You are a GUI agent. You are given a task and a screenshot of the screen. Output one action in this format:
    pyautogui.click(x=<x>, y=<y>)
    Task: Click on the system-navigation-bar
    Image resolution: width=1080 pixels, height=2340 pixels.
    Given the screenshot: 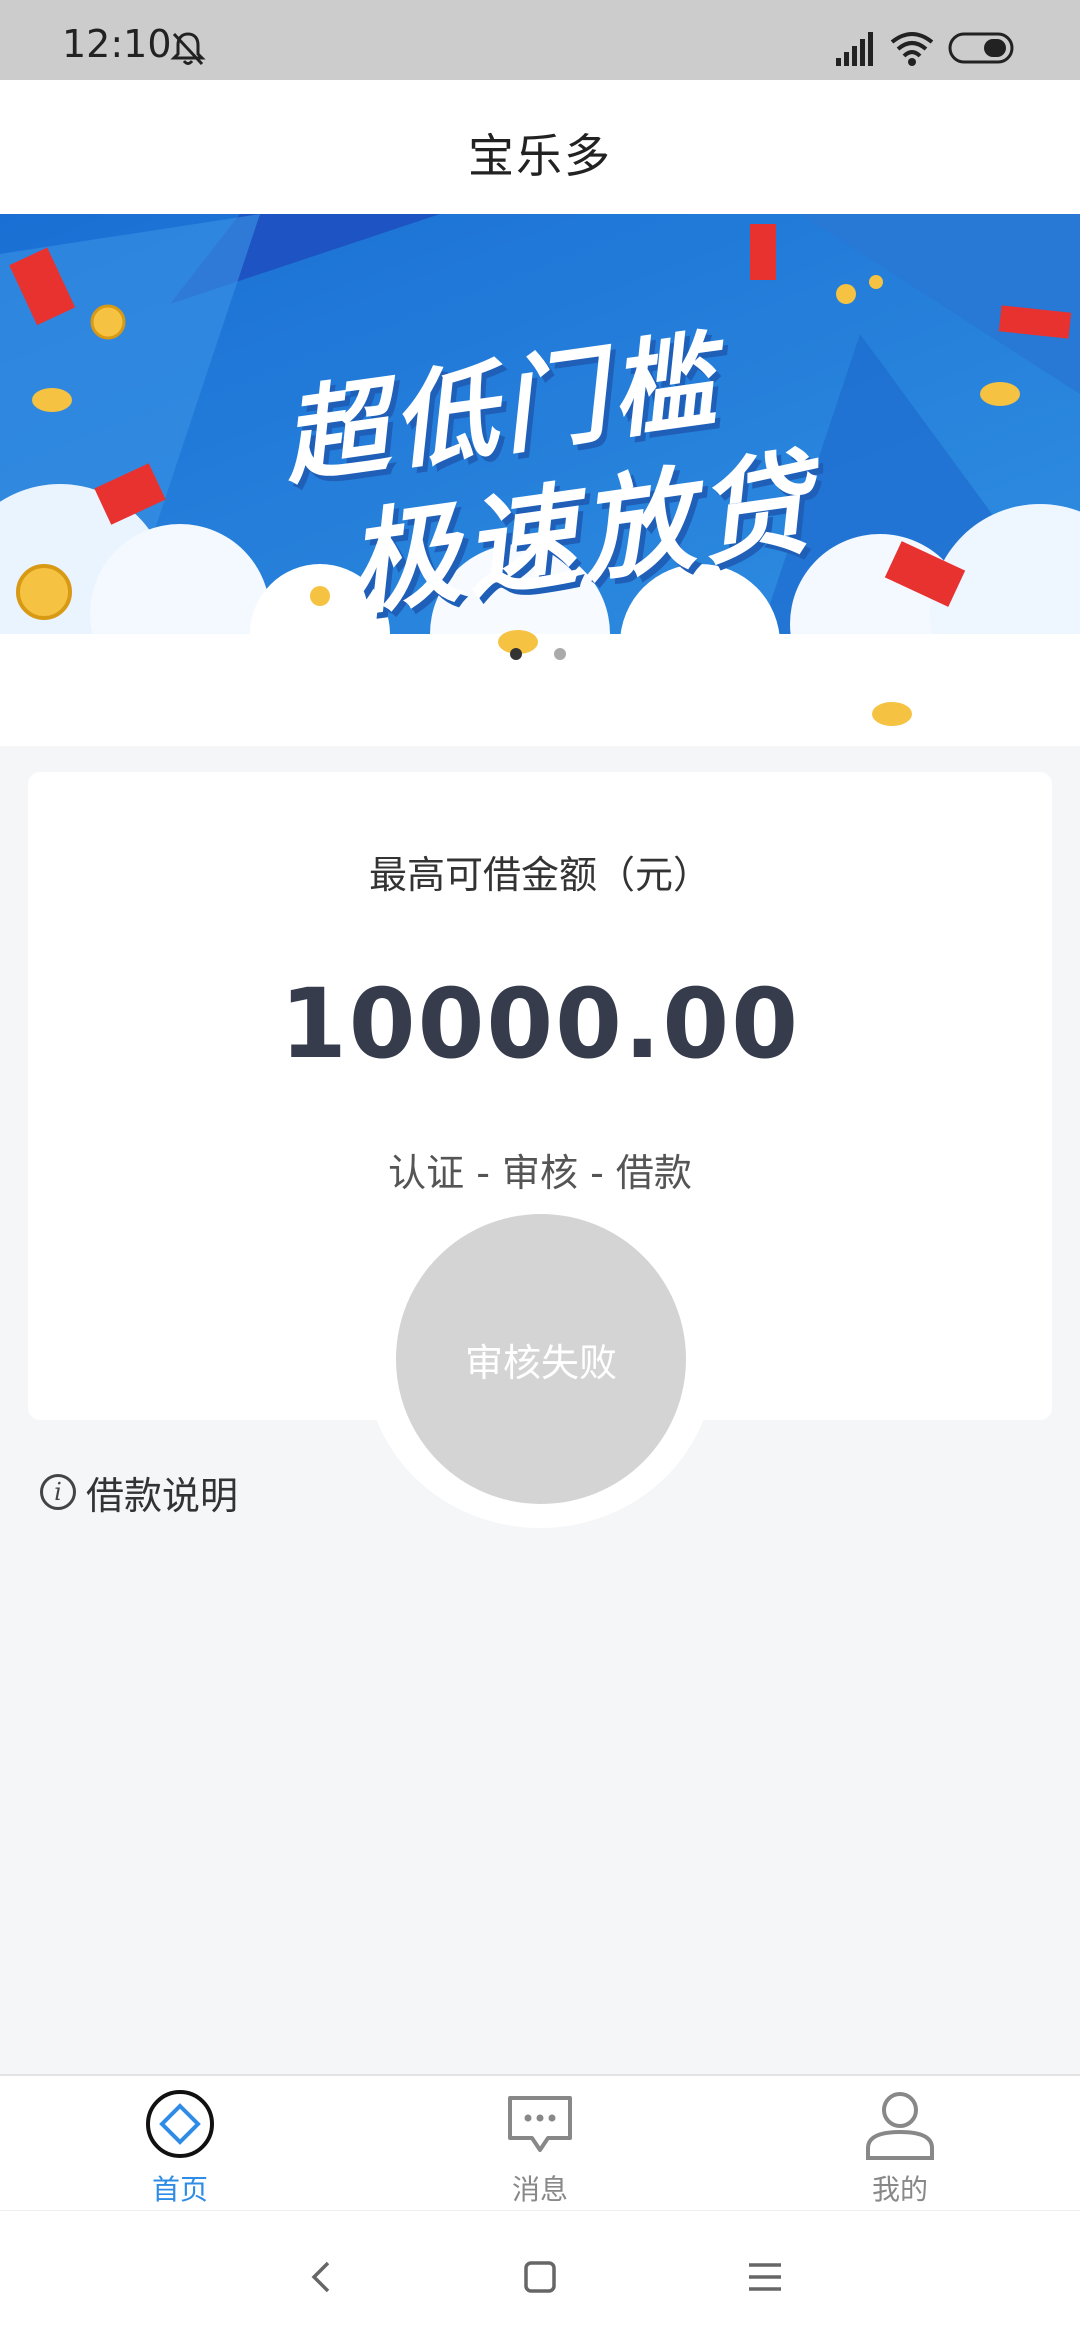 What is the action you would take?
    pyautogui.click(x=540, y=2275)
    